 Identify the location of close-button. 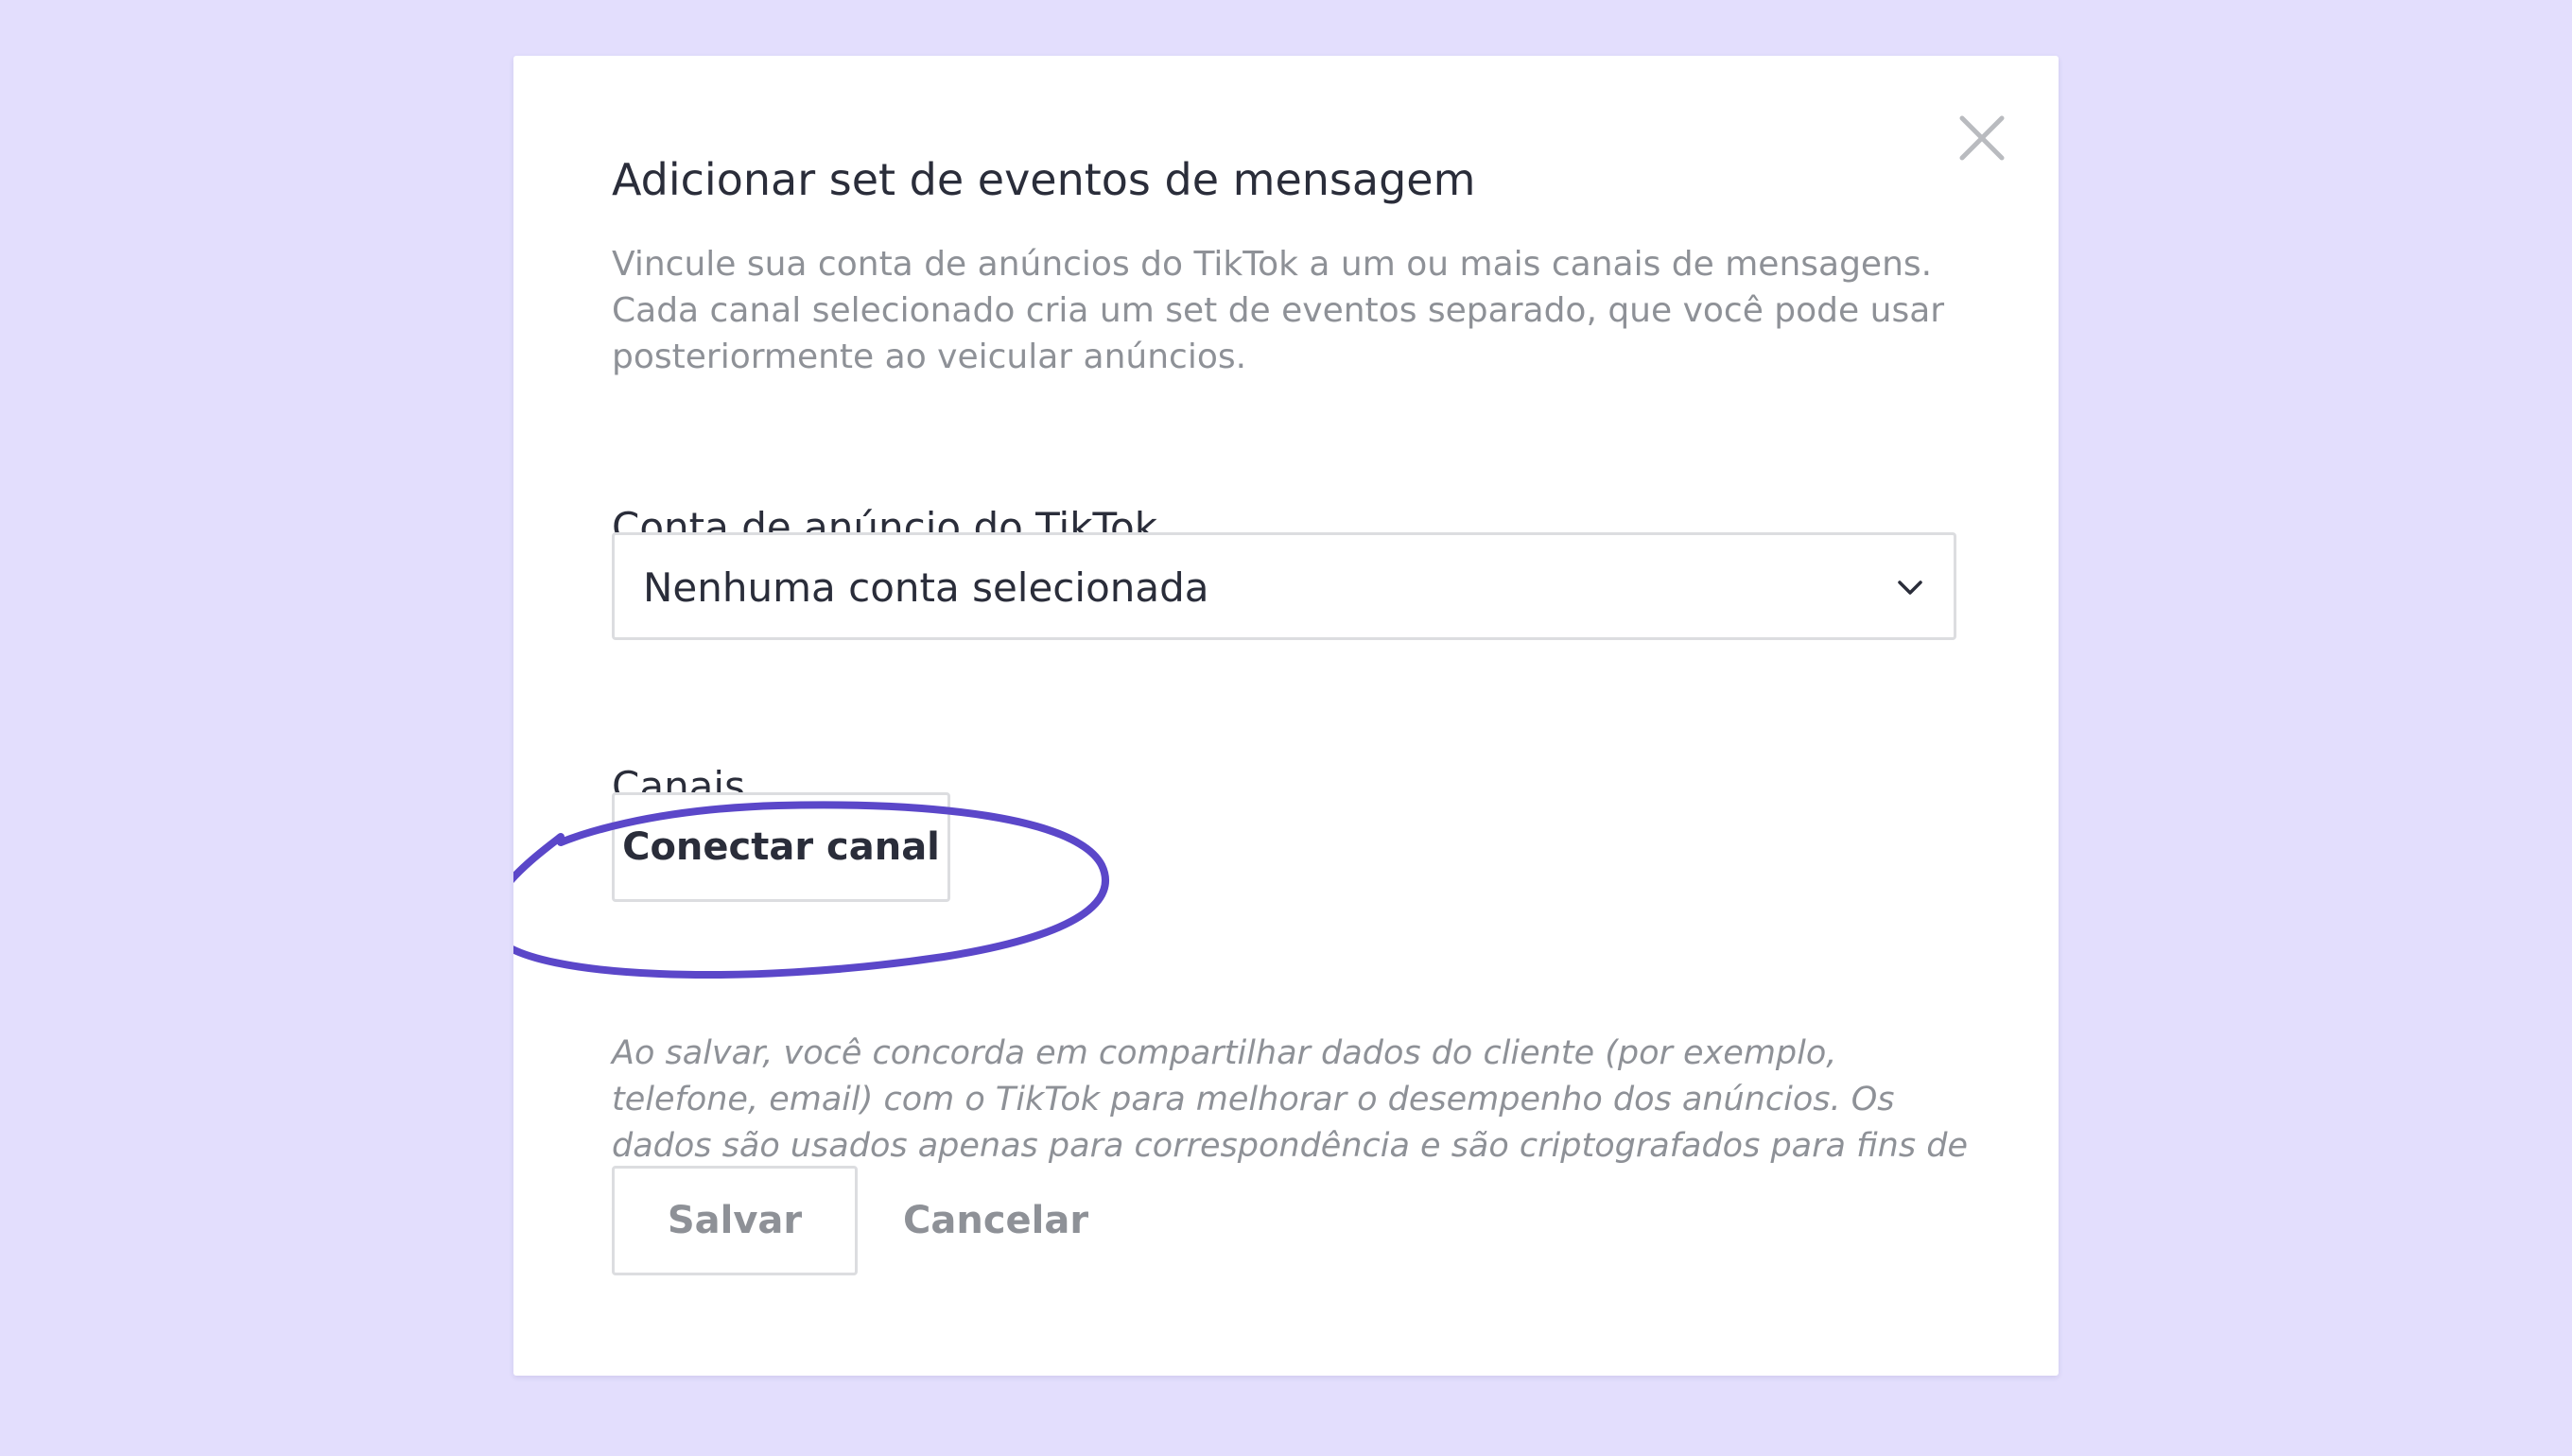
(1982, 138).